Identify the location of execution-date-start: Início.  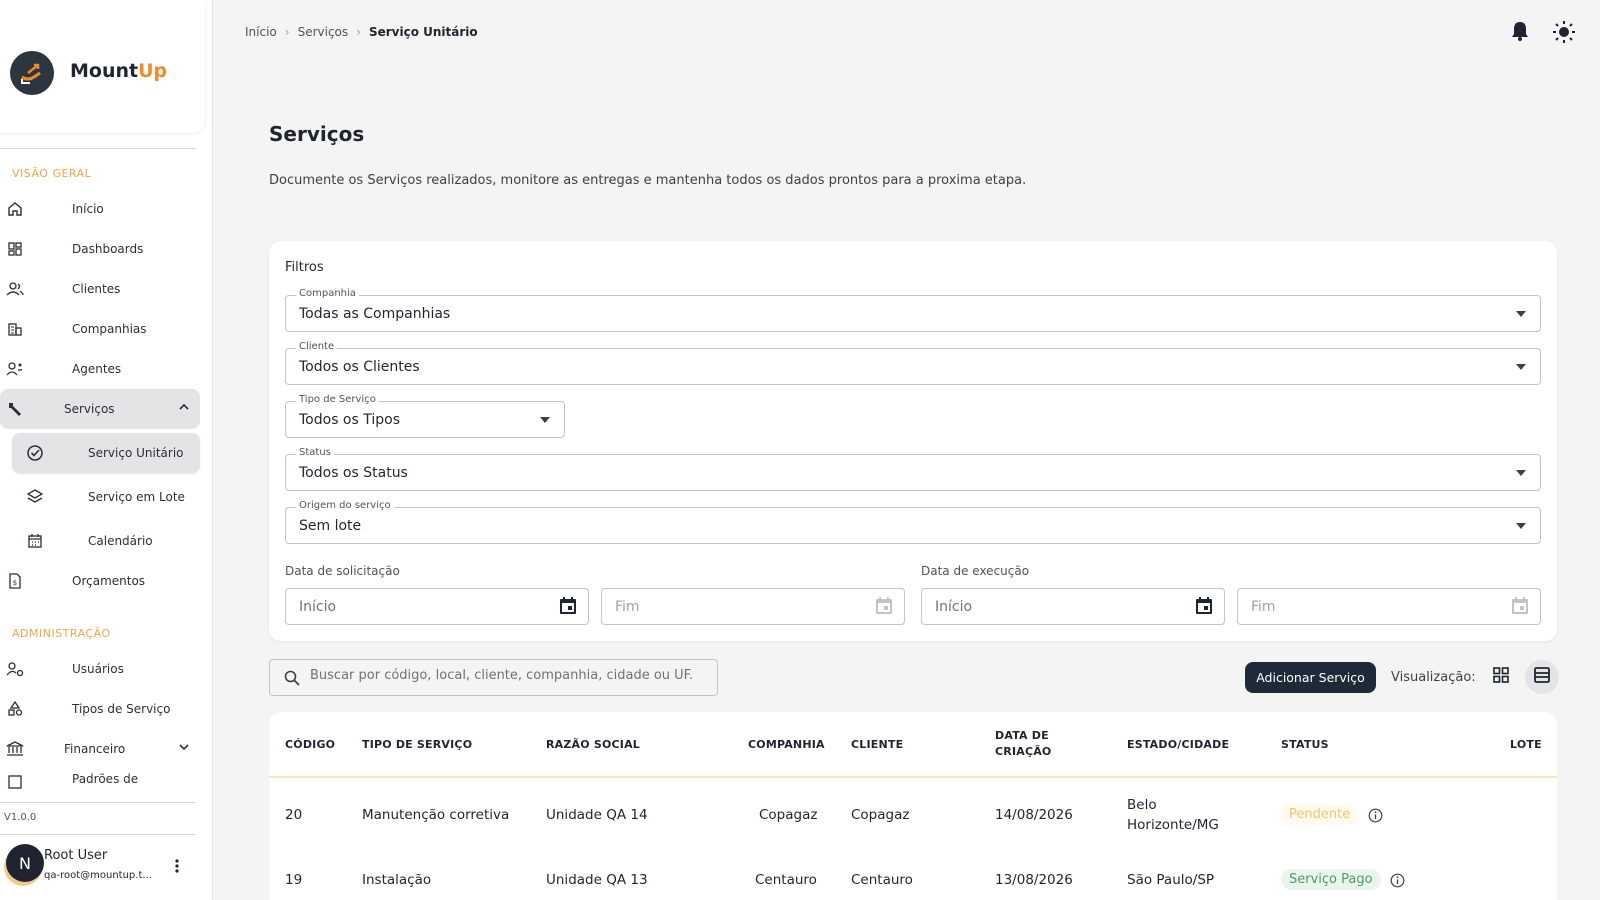
(1073, 606).